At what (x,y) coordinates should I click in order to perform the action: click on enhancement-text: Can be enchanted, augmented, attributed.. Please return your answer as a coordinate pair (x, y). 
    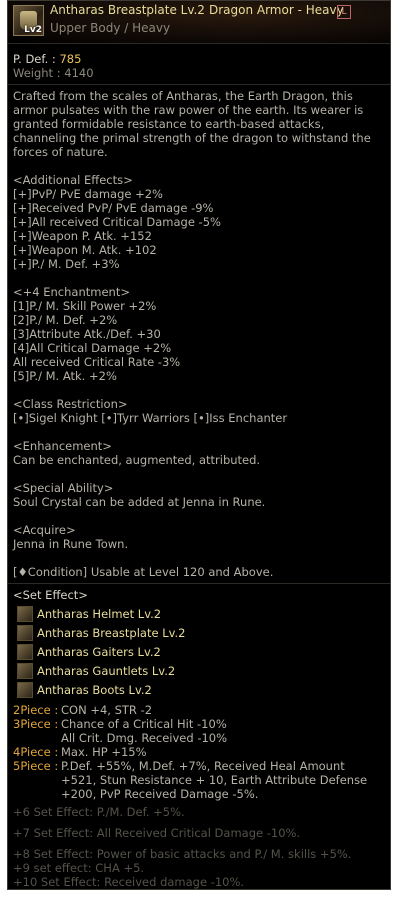
    Looking at the image, I should click on (137, 460).